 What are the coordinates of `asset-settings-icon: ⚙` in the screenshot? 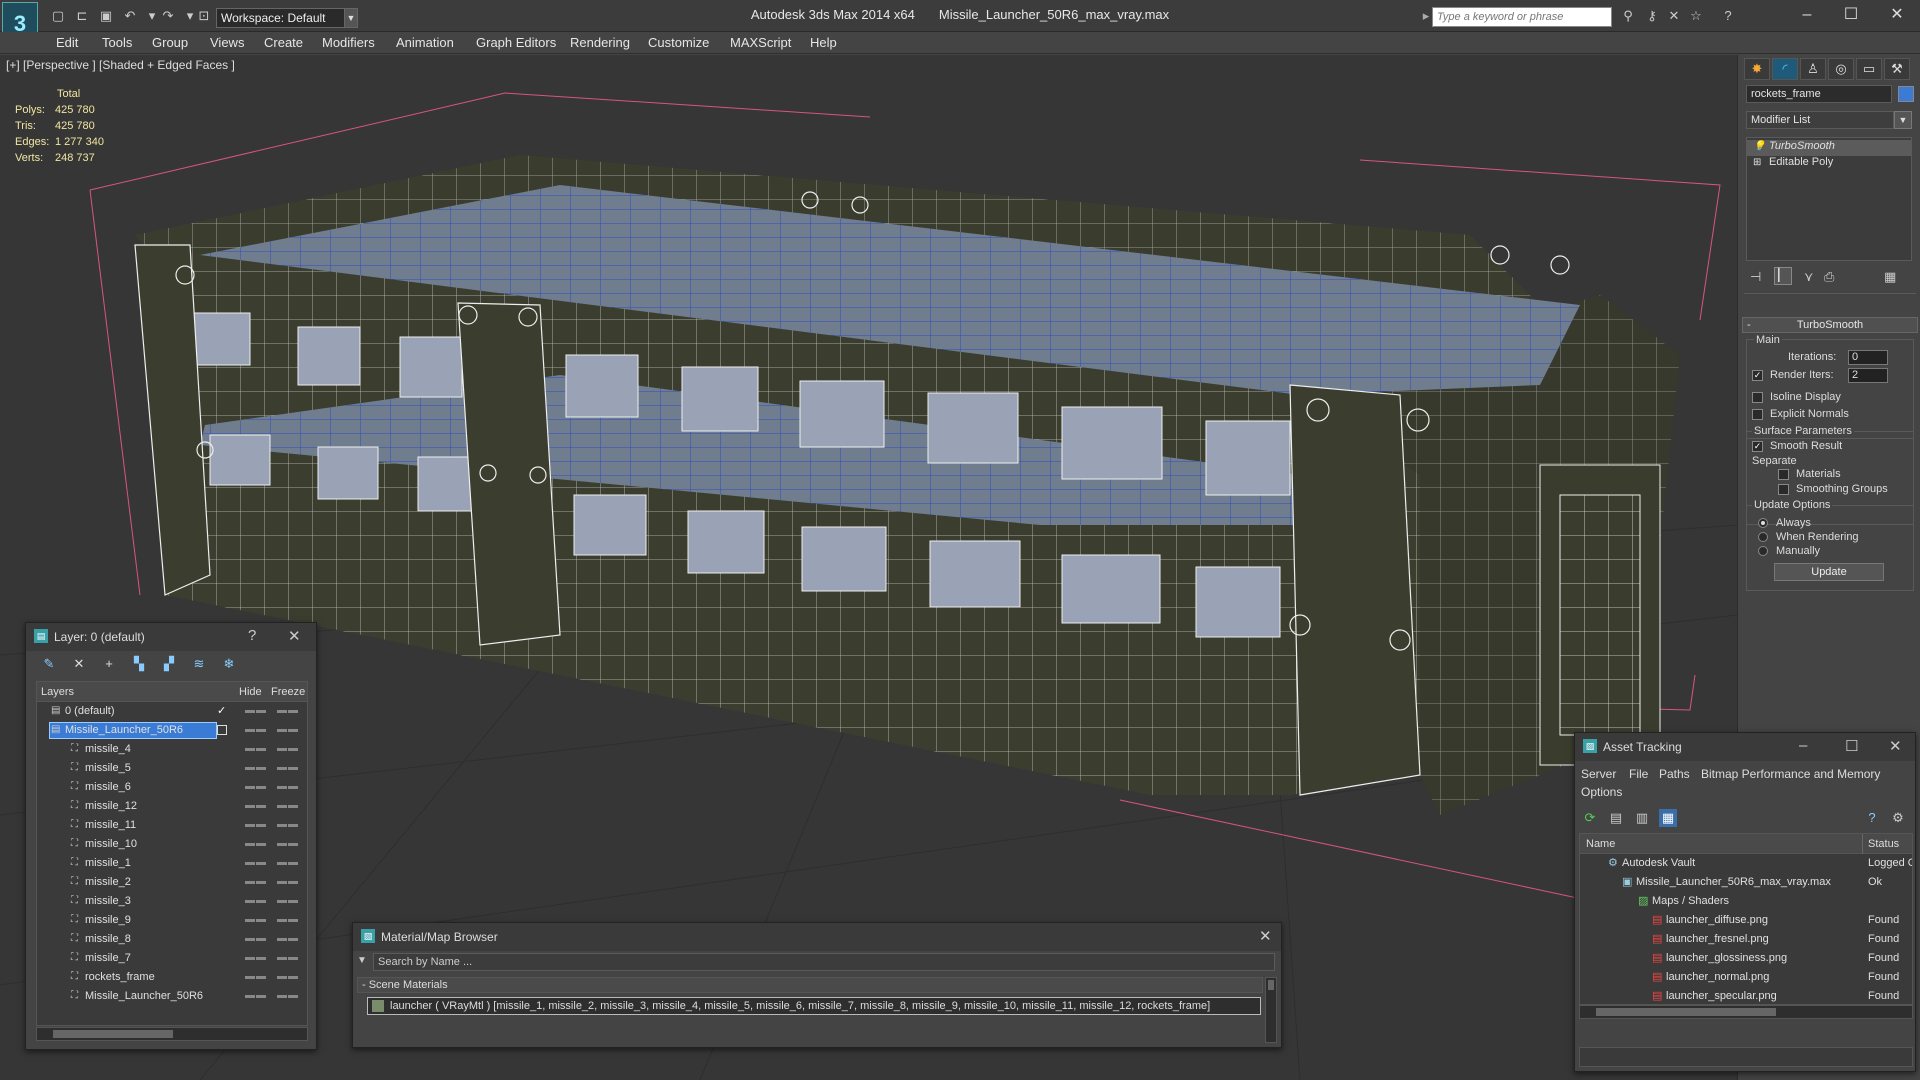 It's located at (1898, 818).